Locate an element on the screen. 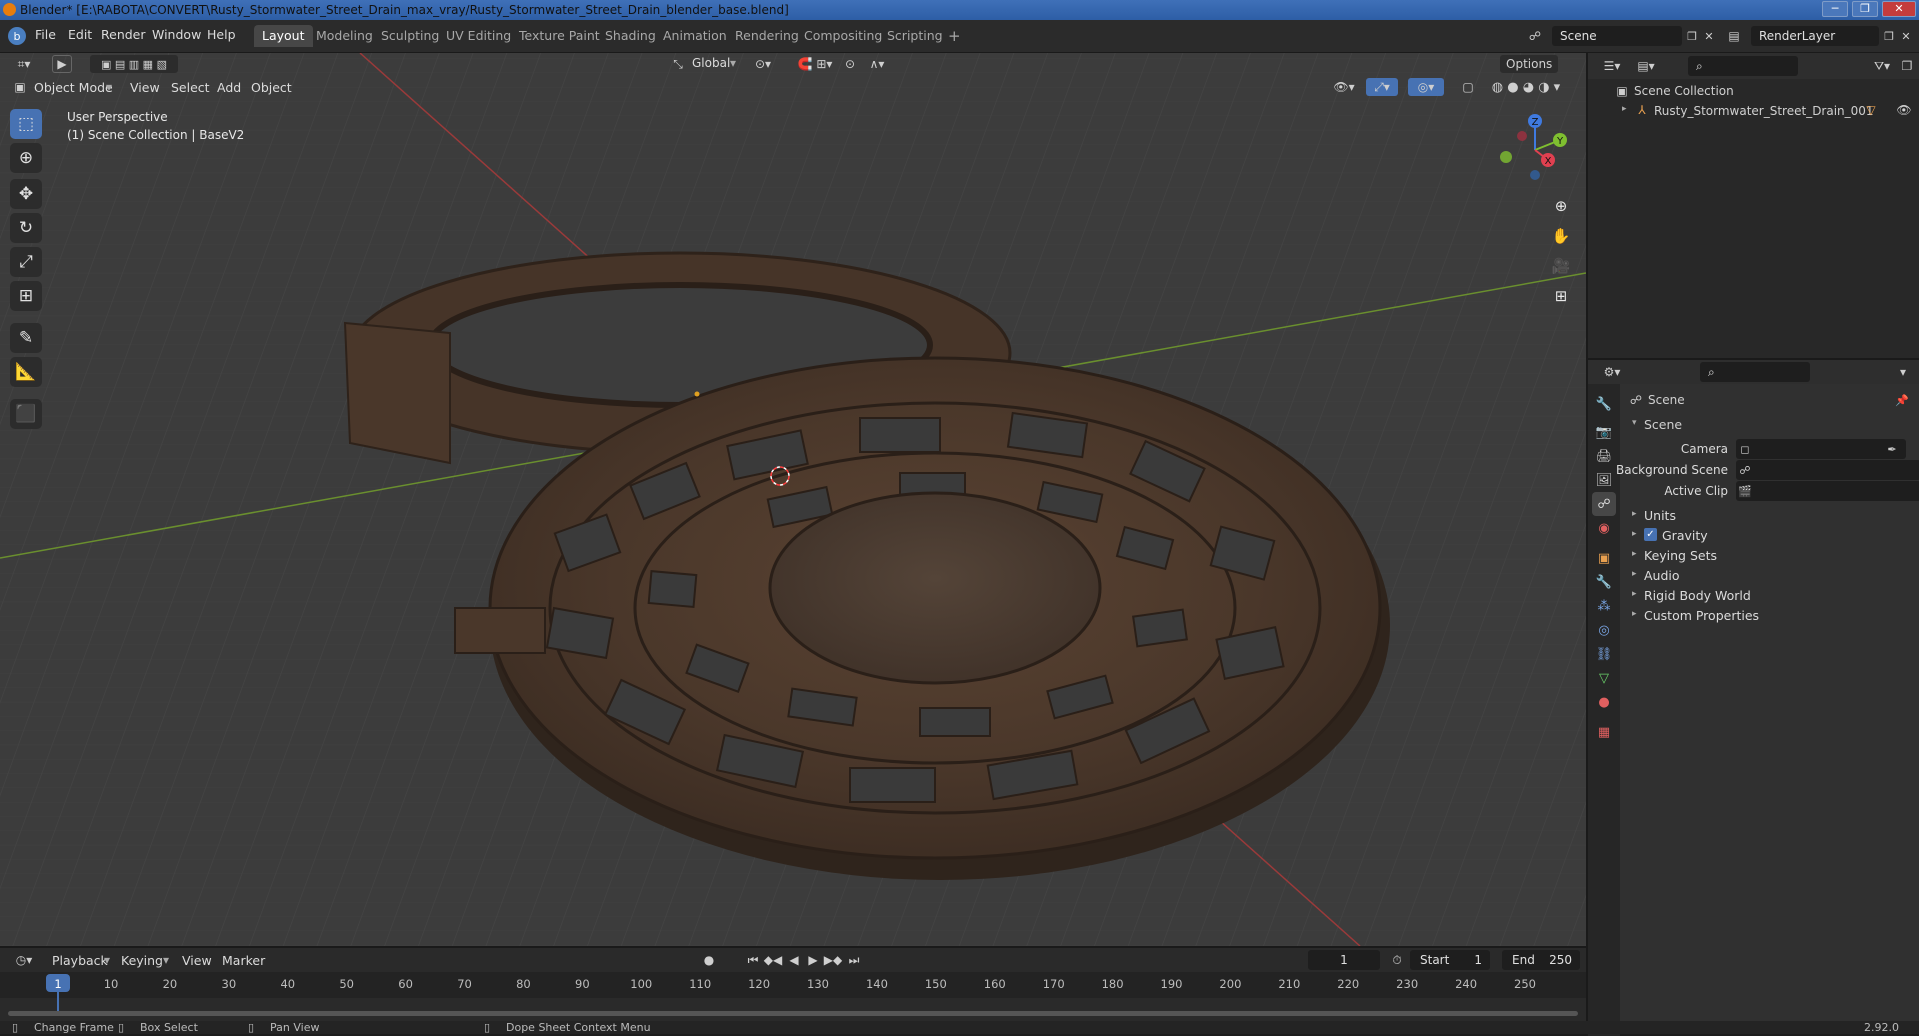  next-keyframe-icon: ▶◆ is located at coordinates (833, 960).